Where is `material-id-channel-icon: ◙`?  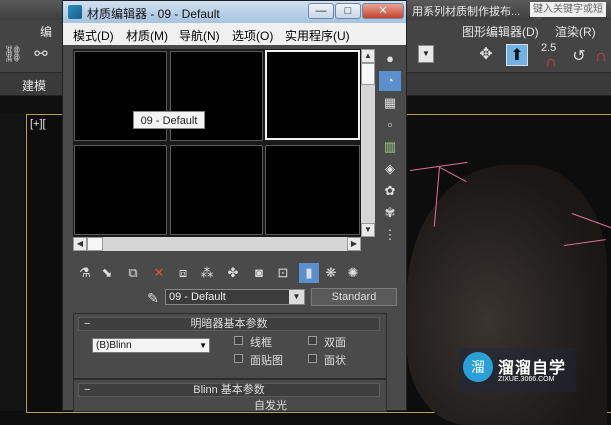
material-id-channel-icon: ◙ is located at coordinates (259, 273).